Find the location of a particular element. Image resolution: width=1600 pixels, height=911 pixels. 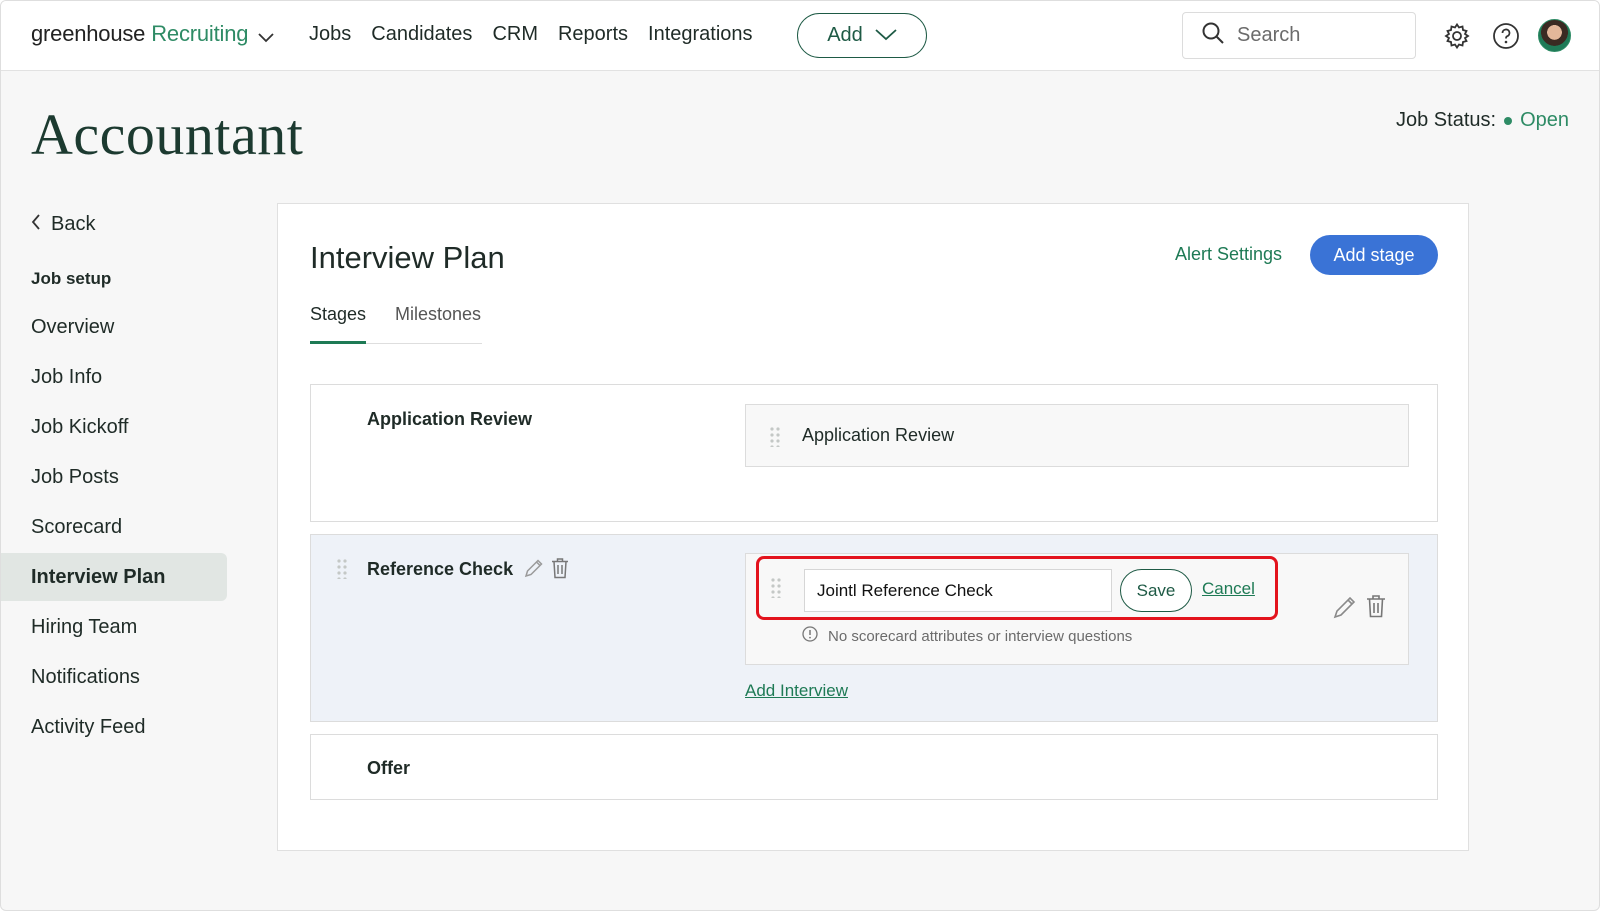

sidebar-item-interview-plan: Interview Plan is located at coordinates (114, 577).